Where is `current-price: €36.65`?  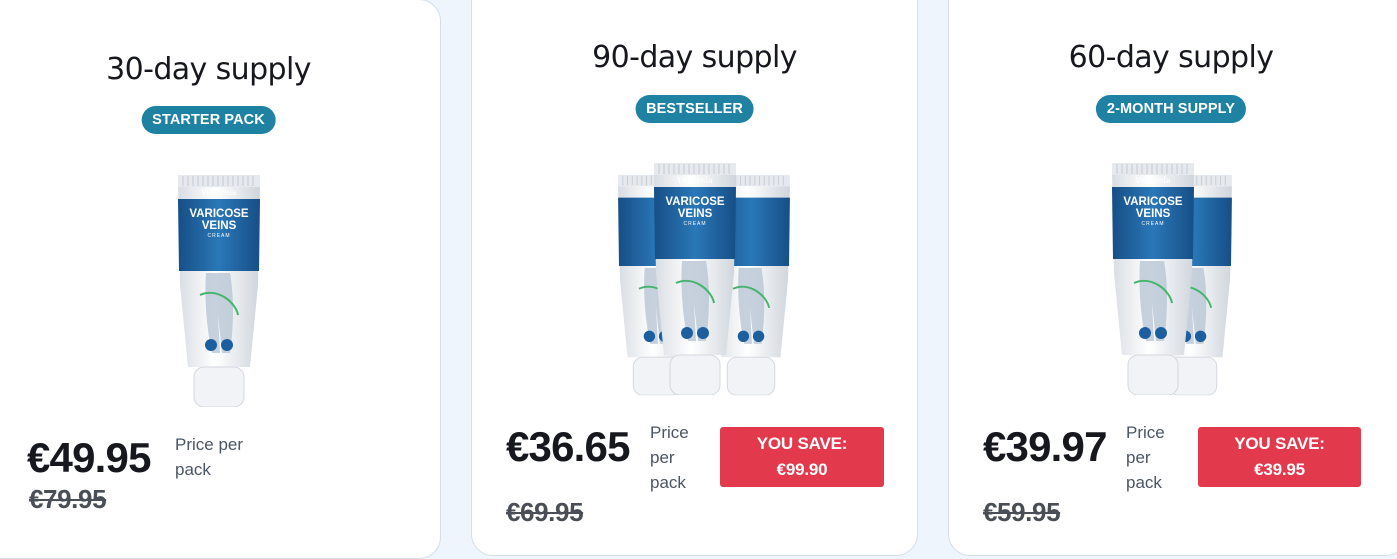
current-price: €36.65 is located at coordinates (568, 446).